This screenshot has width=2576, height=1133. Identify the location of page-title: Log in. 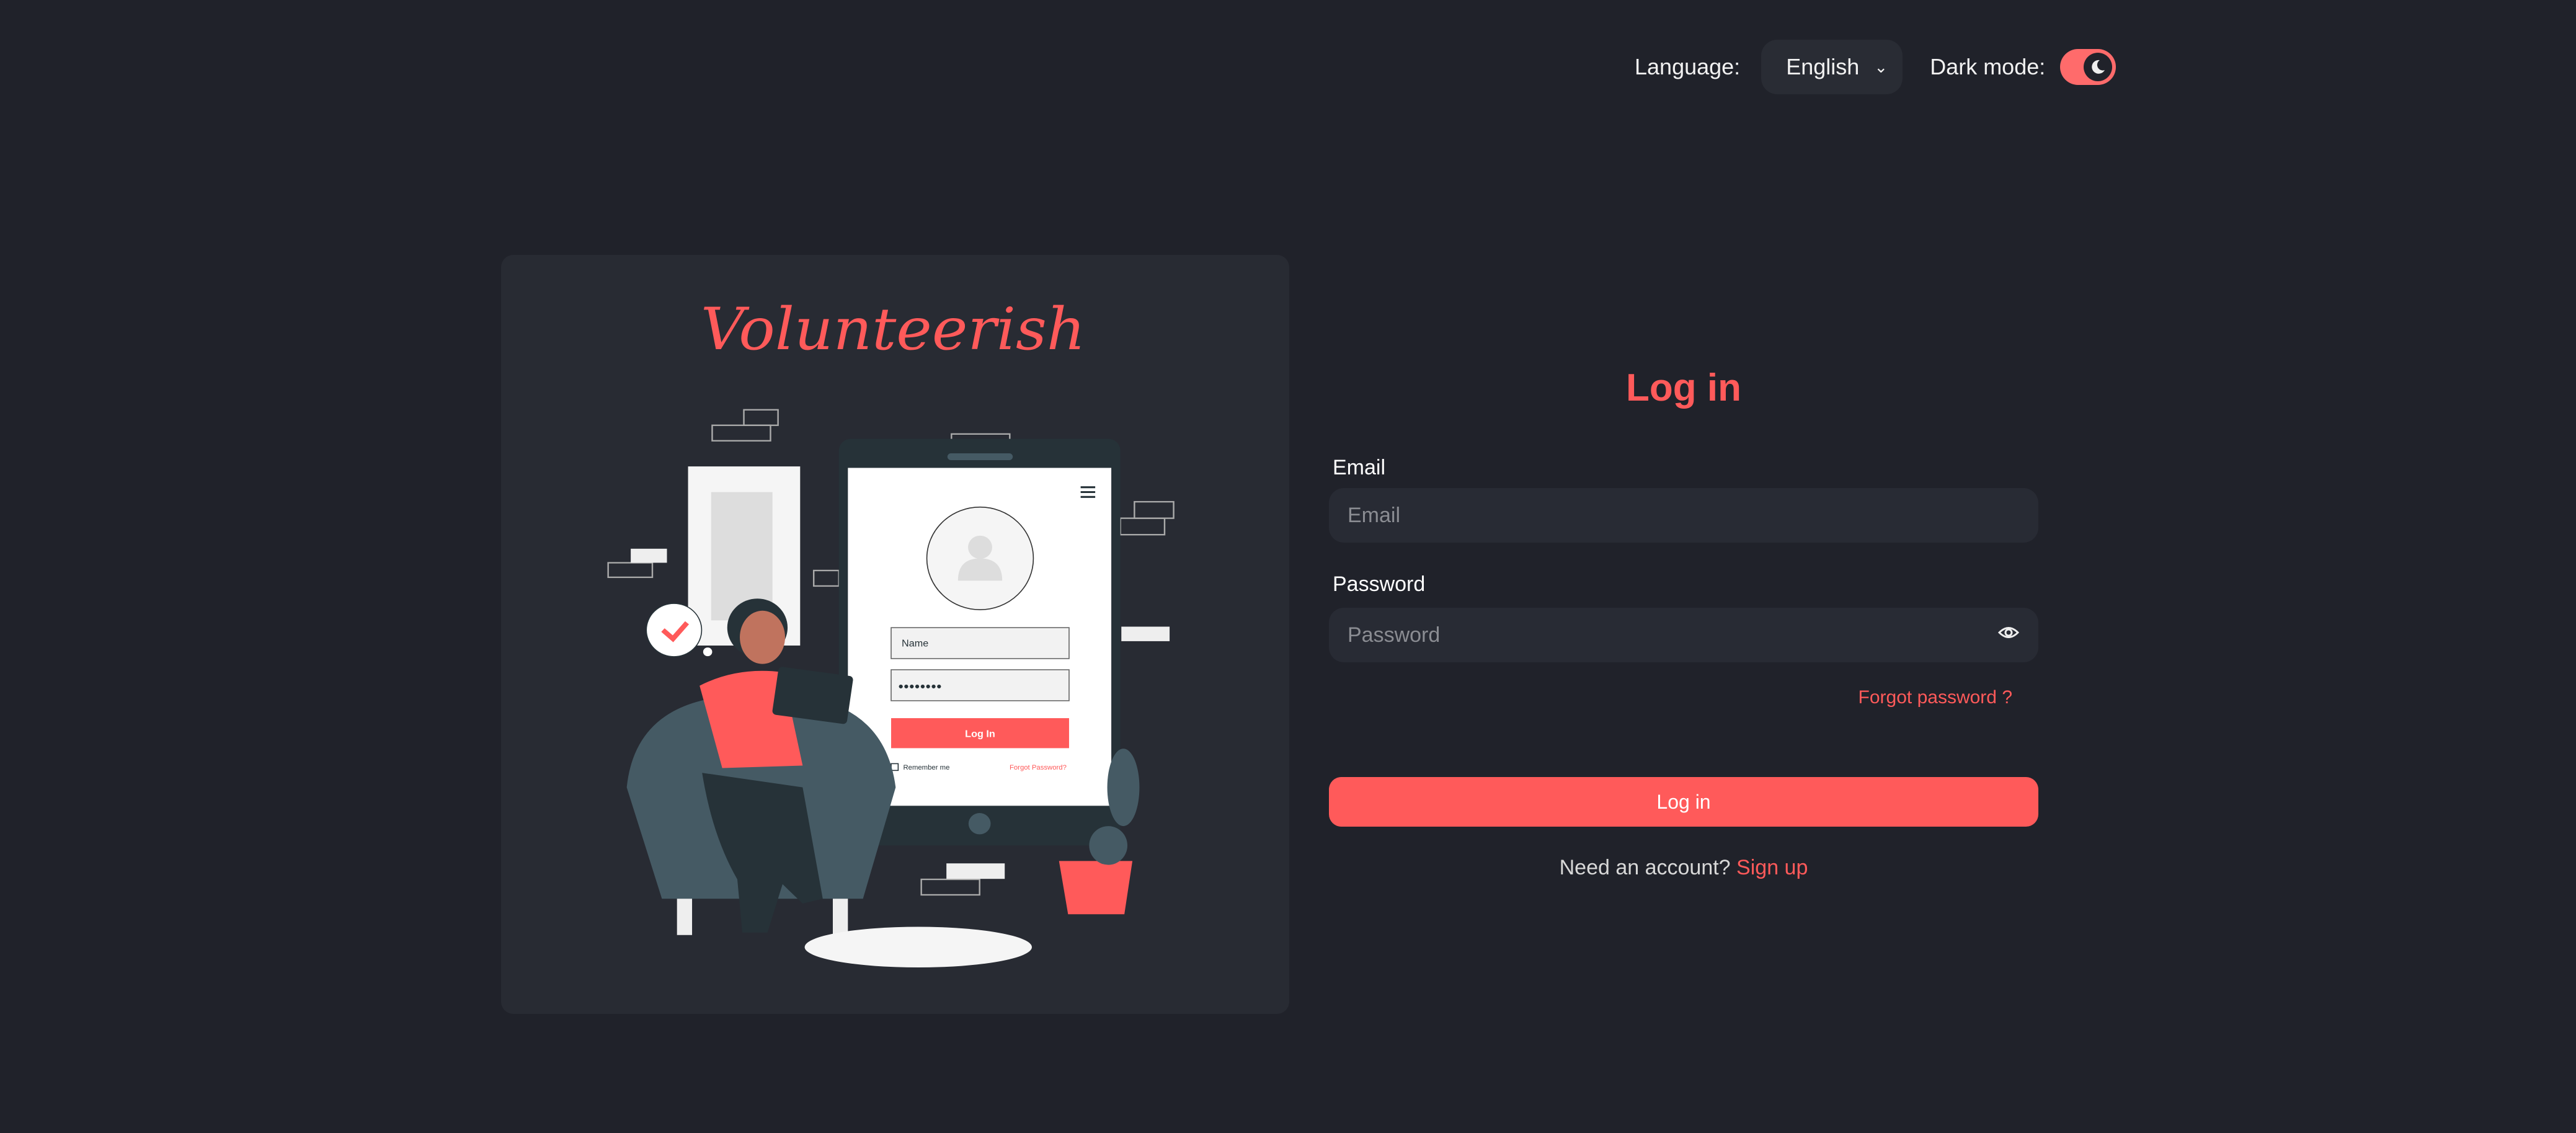
(1683, 388).